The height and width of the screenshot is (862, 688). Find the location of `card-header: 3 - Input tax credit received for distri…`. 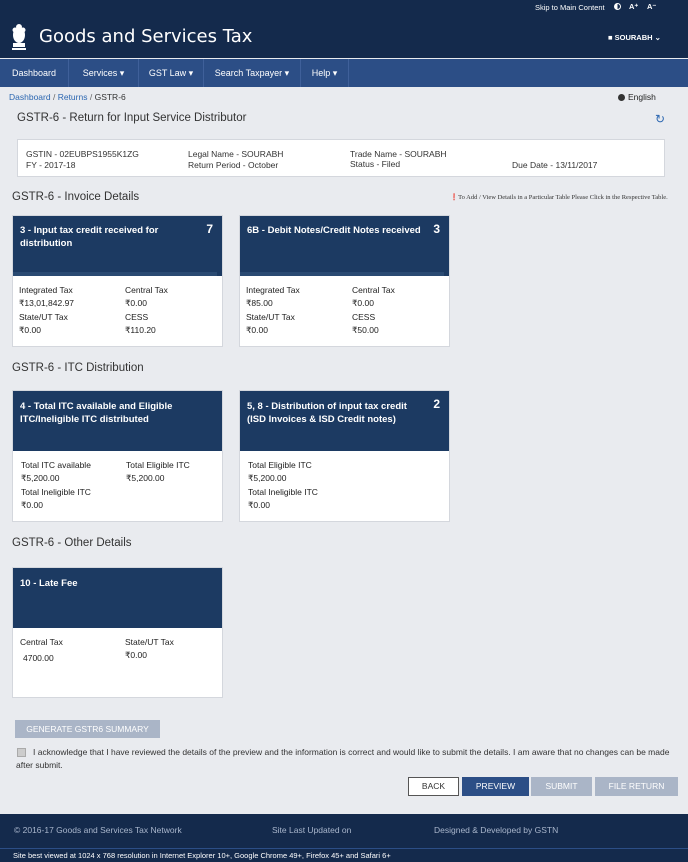

card-header: 3 - Input tax credit received for distri… is located at coordinates (117, 246).